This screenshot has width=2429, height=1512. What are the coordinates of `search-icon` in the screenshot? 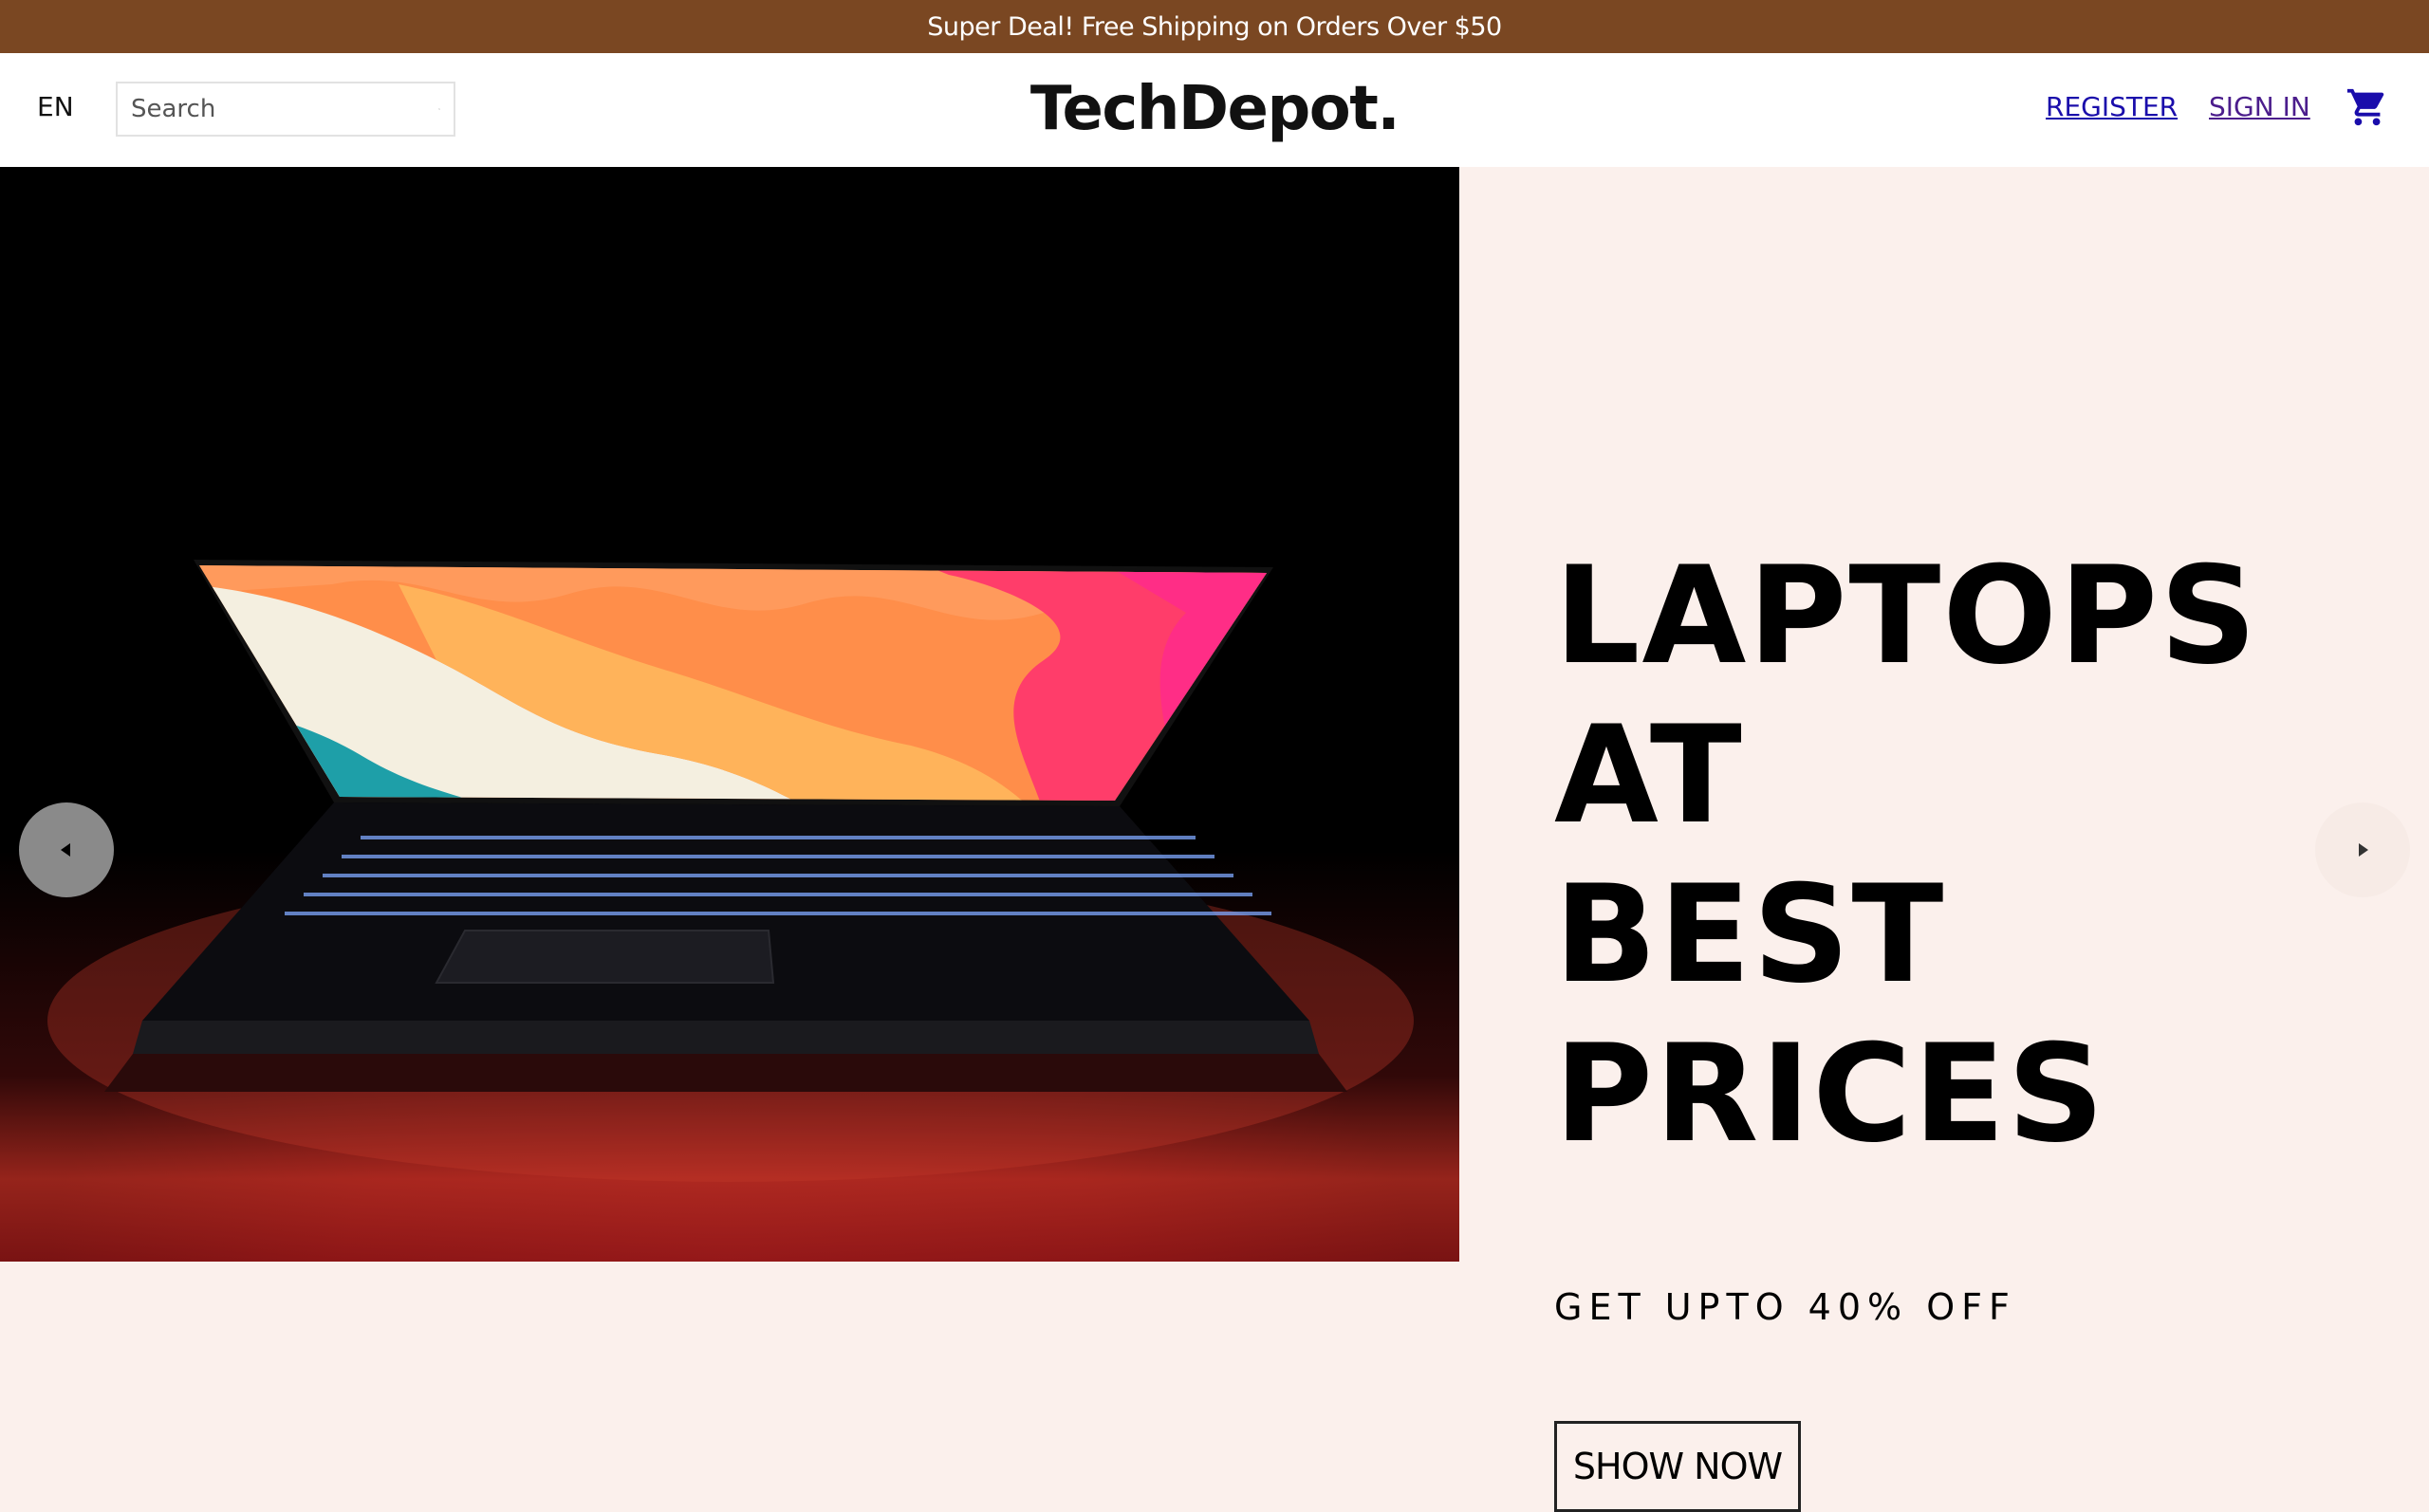 It's located at (439, 109).